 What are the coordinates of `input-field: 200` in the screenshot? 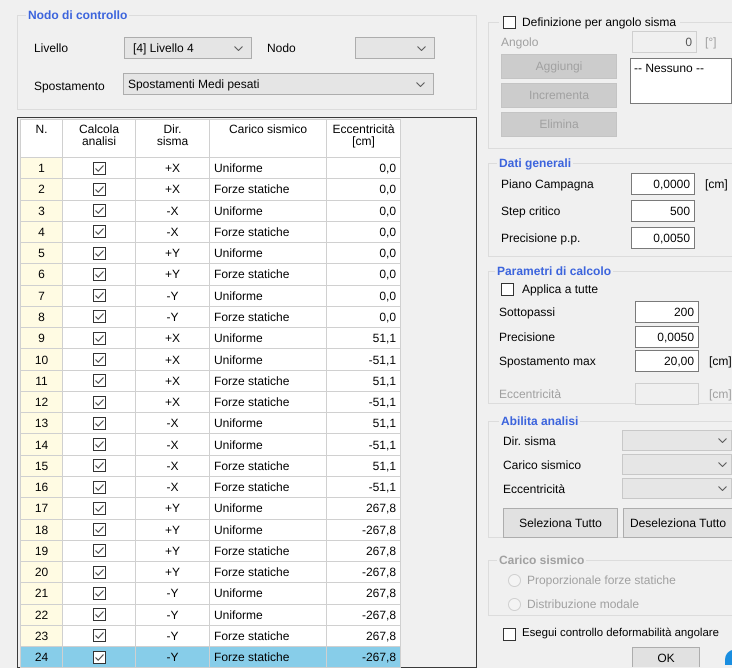 It's located at (667, 312).